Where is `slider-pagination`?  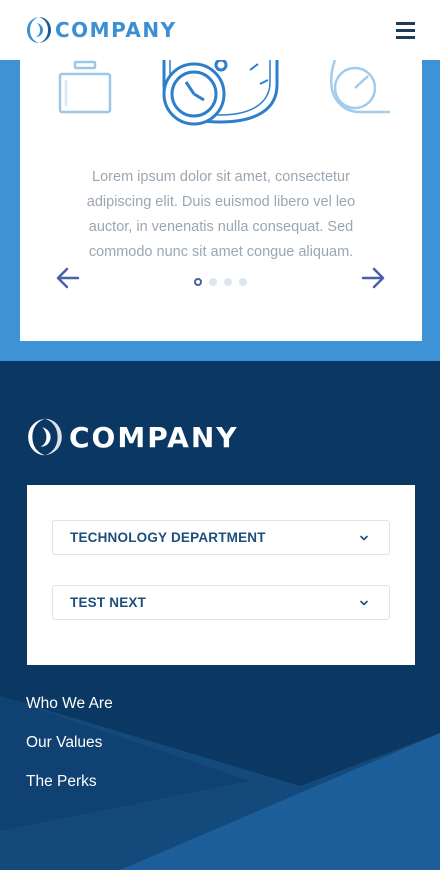
slider-pagination is located at coordinates (220, 282).